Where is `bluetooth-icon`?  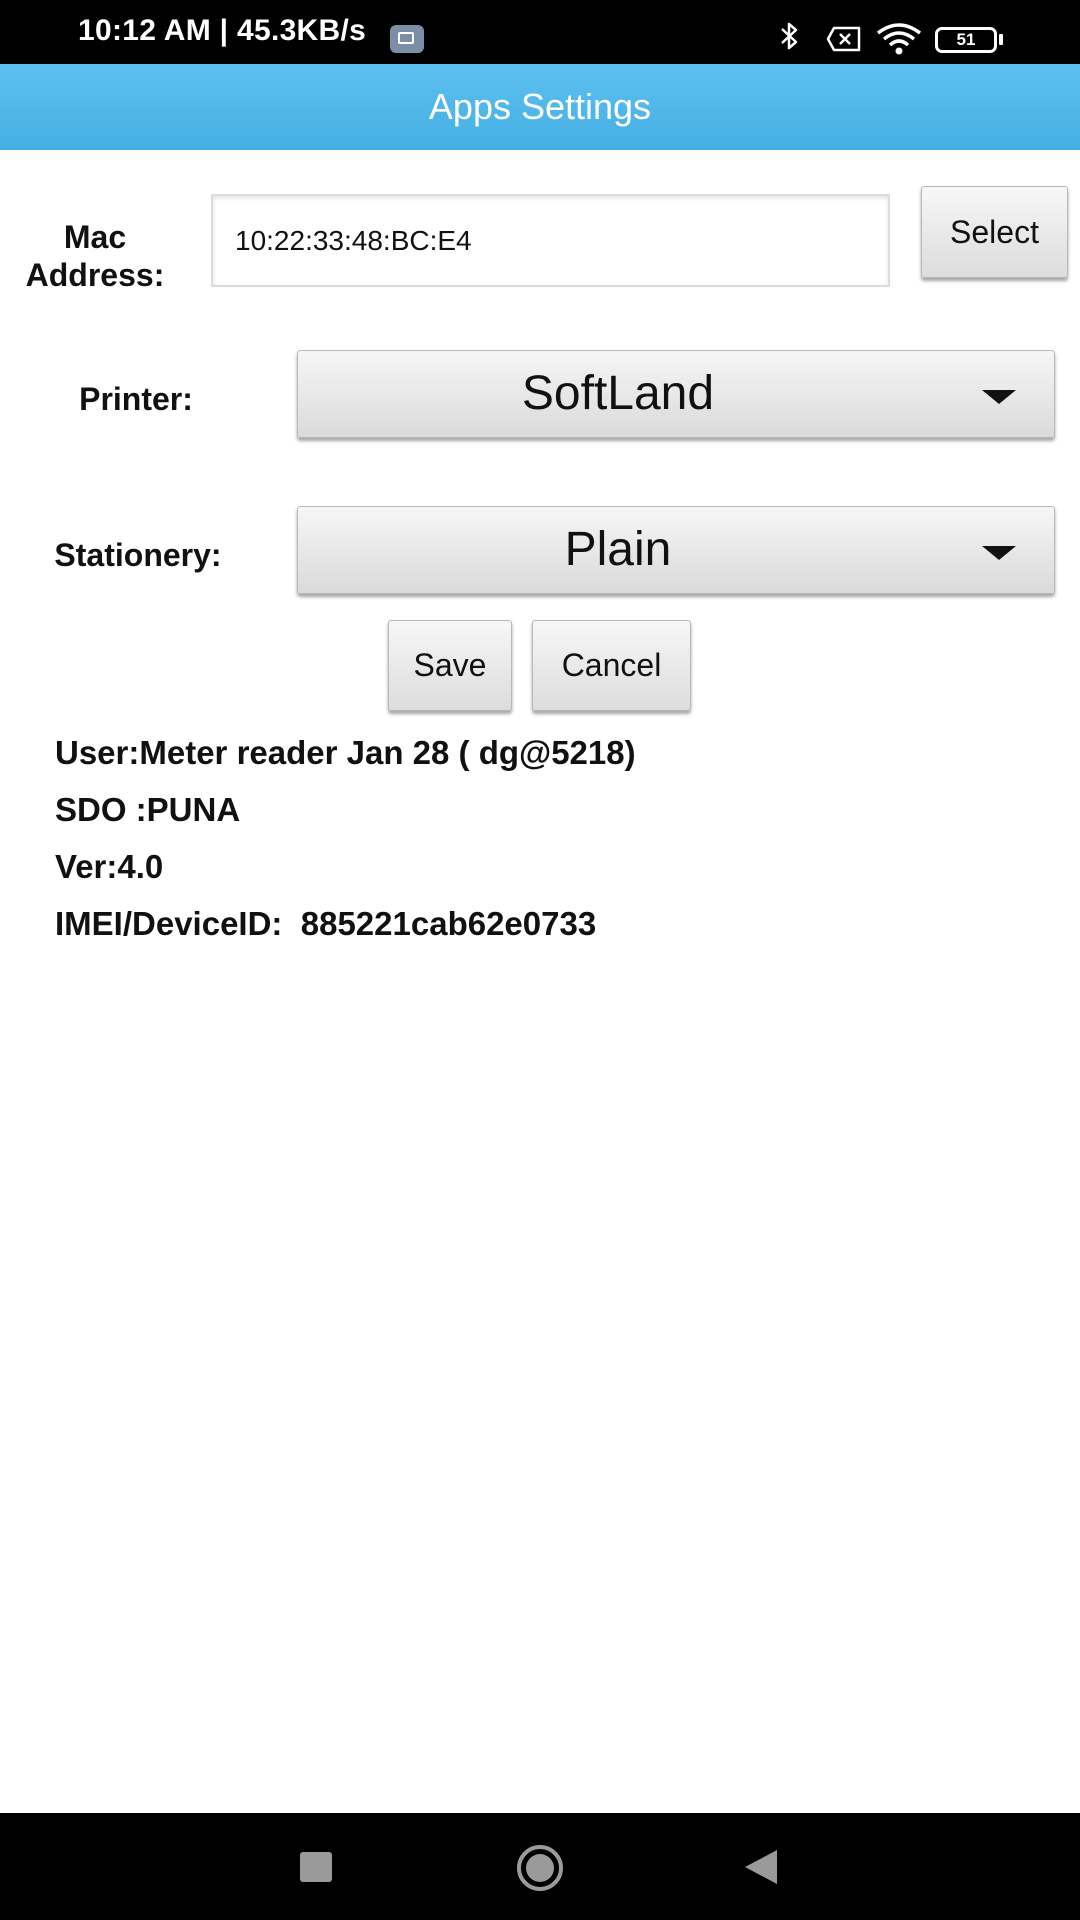 bluetooth-icon is located at coordinates (789, 36).